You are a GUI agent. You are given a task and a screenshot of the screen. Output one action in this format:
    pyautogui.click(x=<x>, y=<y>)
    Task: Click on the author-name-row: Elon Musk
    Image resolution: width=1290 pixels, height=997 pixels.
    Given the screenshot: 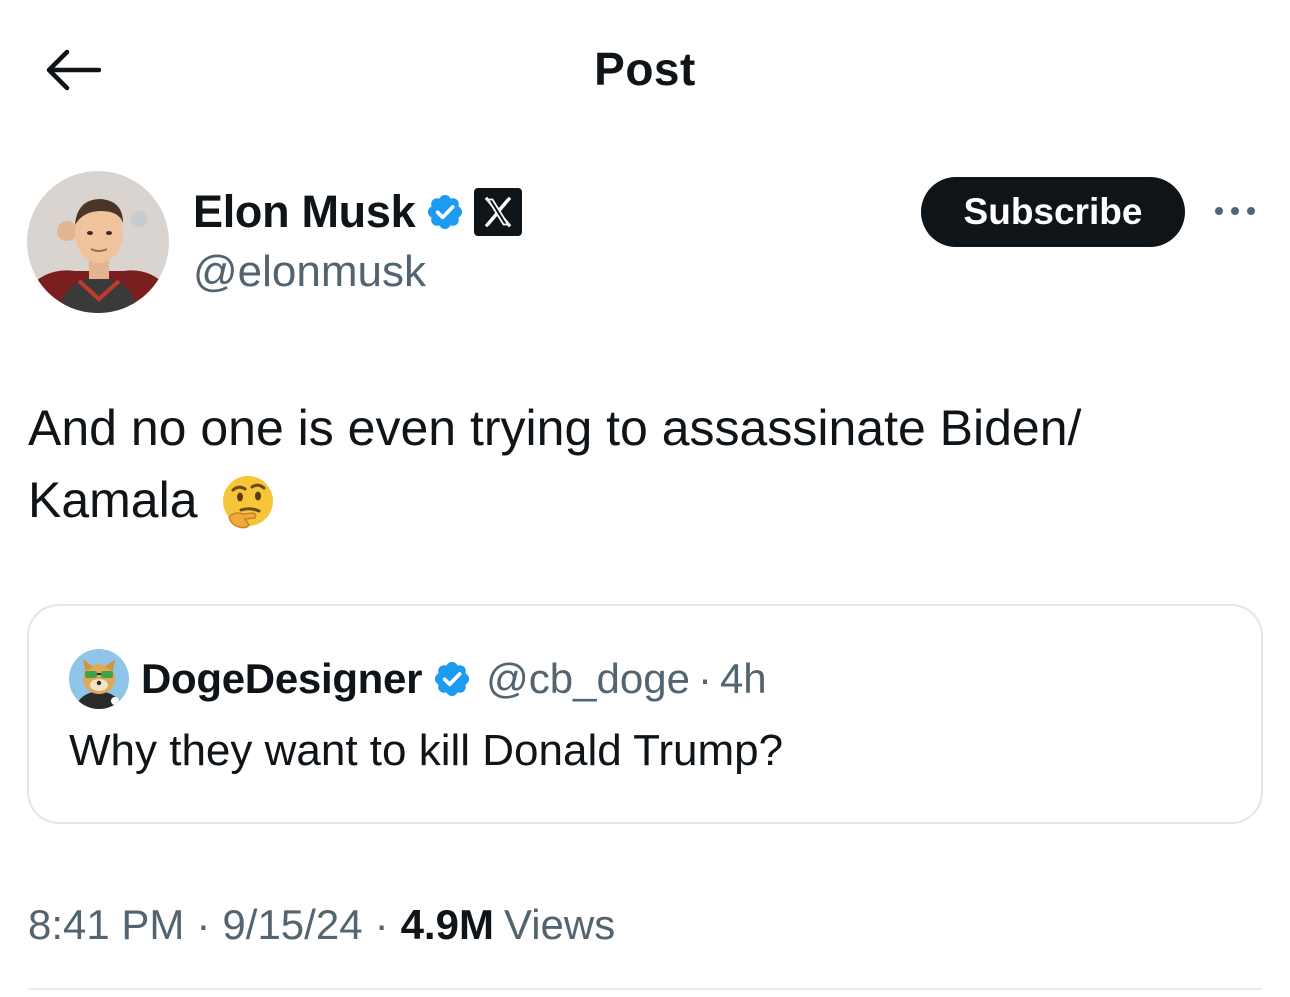 What is the action you would take?
    pyautogui.click(x=358, y=212)
    